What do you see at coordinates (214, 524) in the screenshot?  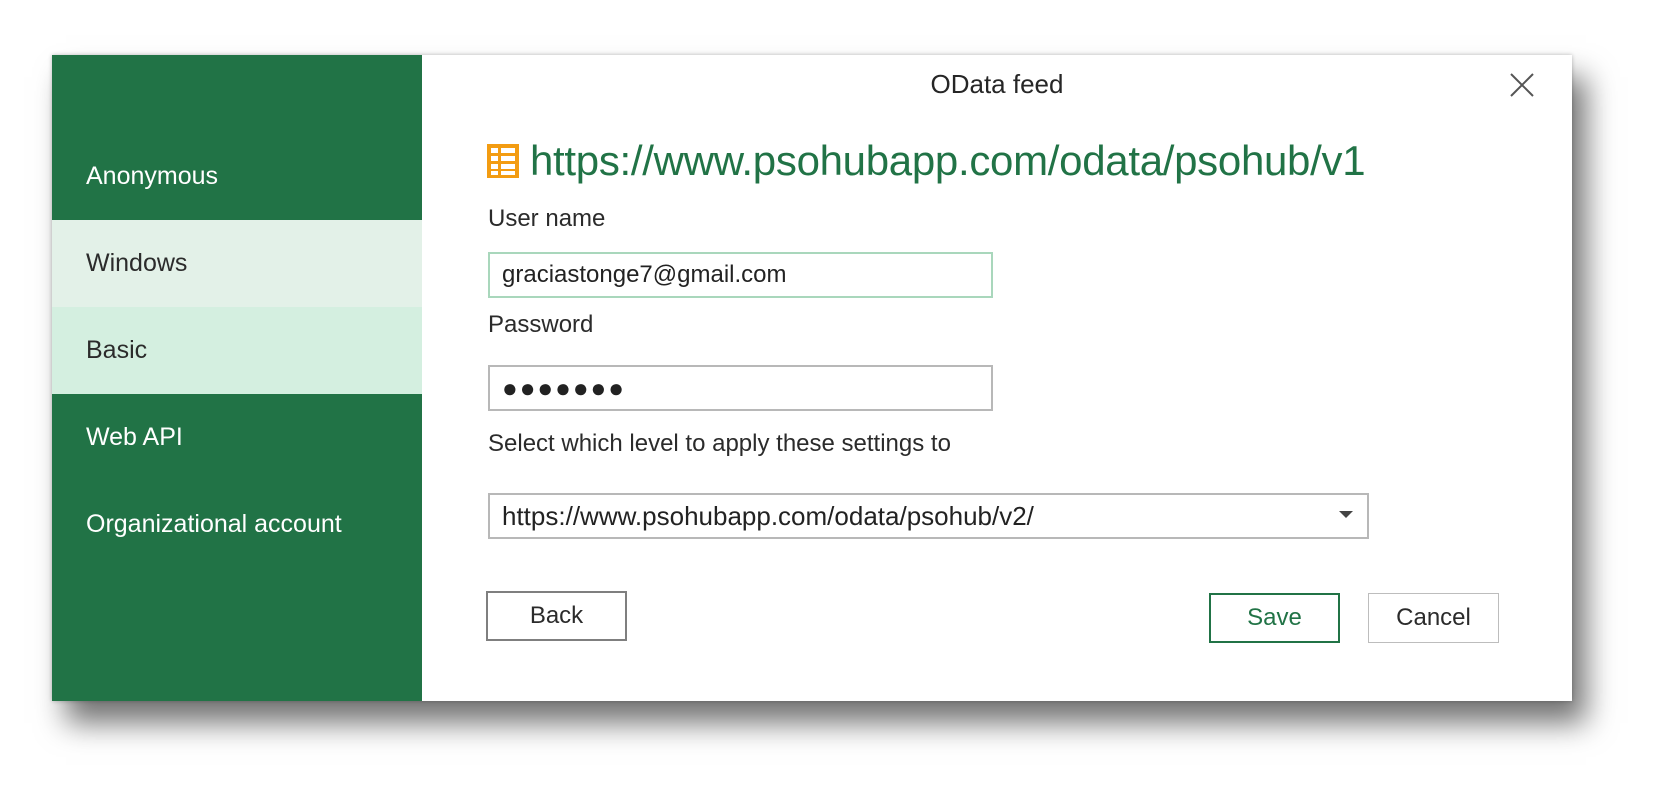 I see `sidebar-item-label: Organizational account` at bounding box center [214, 524].